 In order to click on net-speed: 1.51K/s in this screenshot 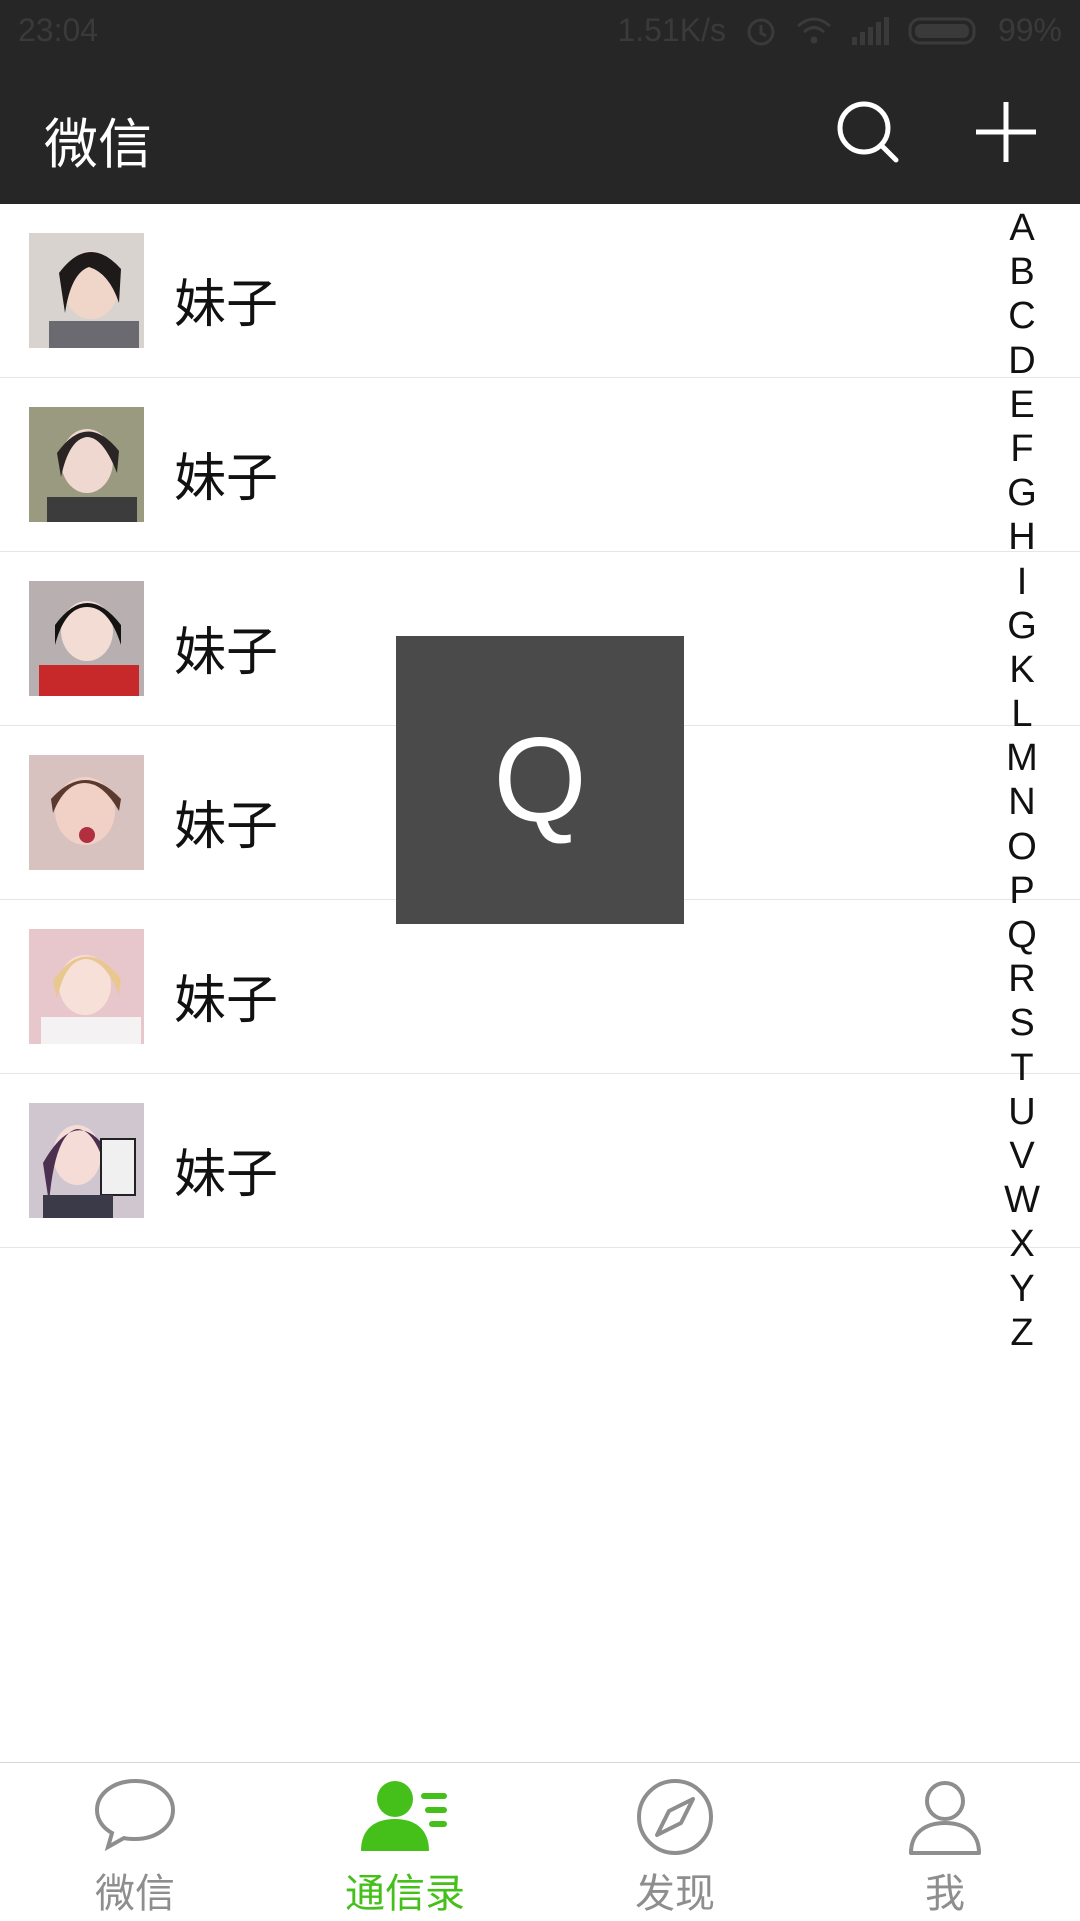, I will do `click(671, 30)`.